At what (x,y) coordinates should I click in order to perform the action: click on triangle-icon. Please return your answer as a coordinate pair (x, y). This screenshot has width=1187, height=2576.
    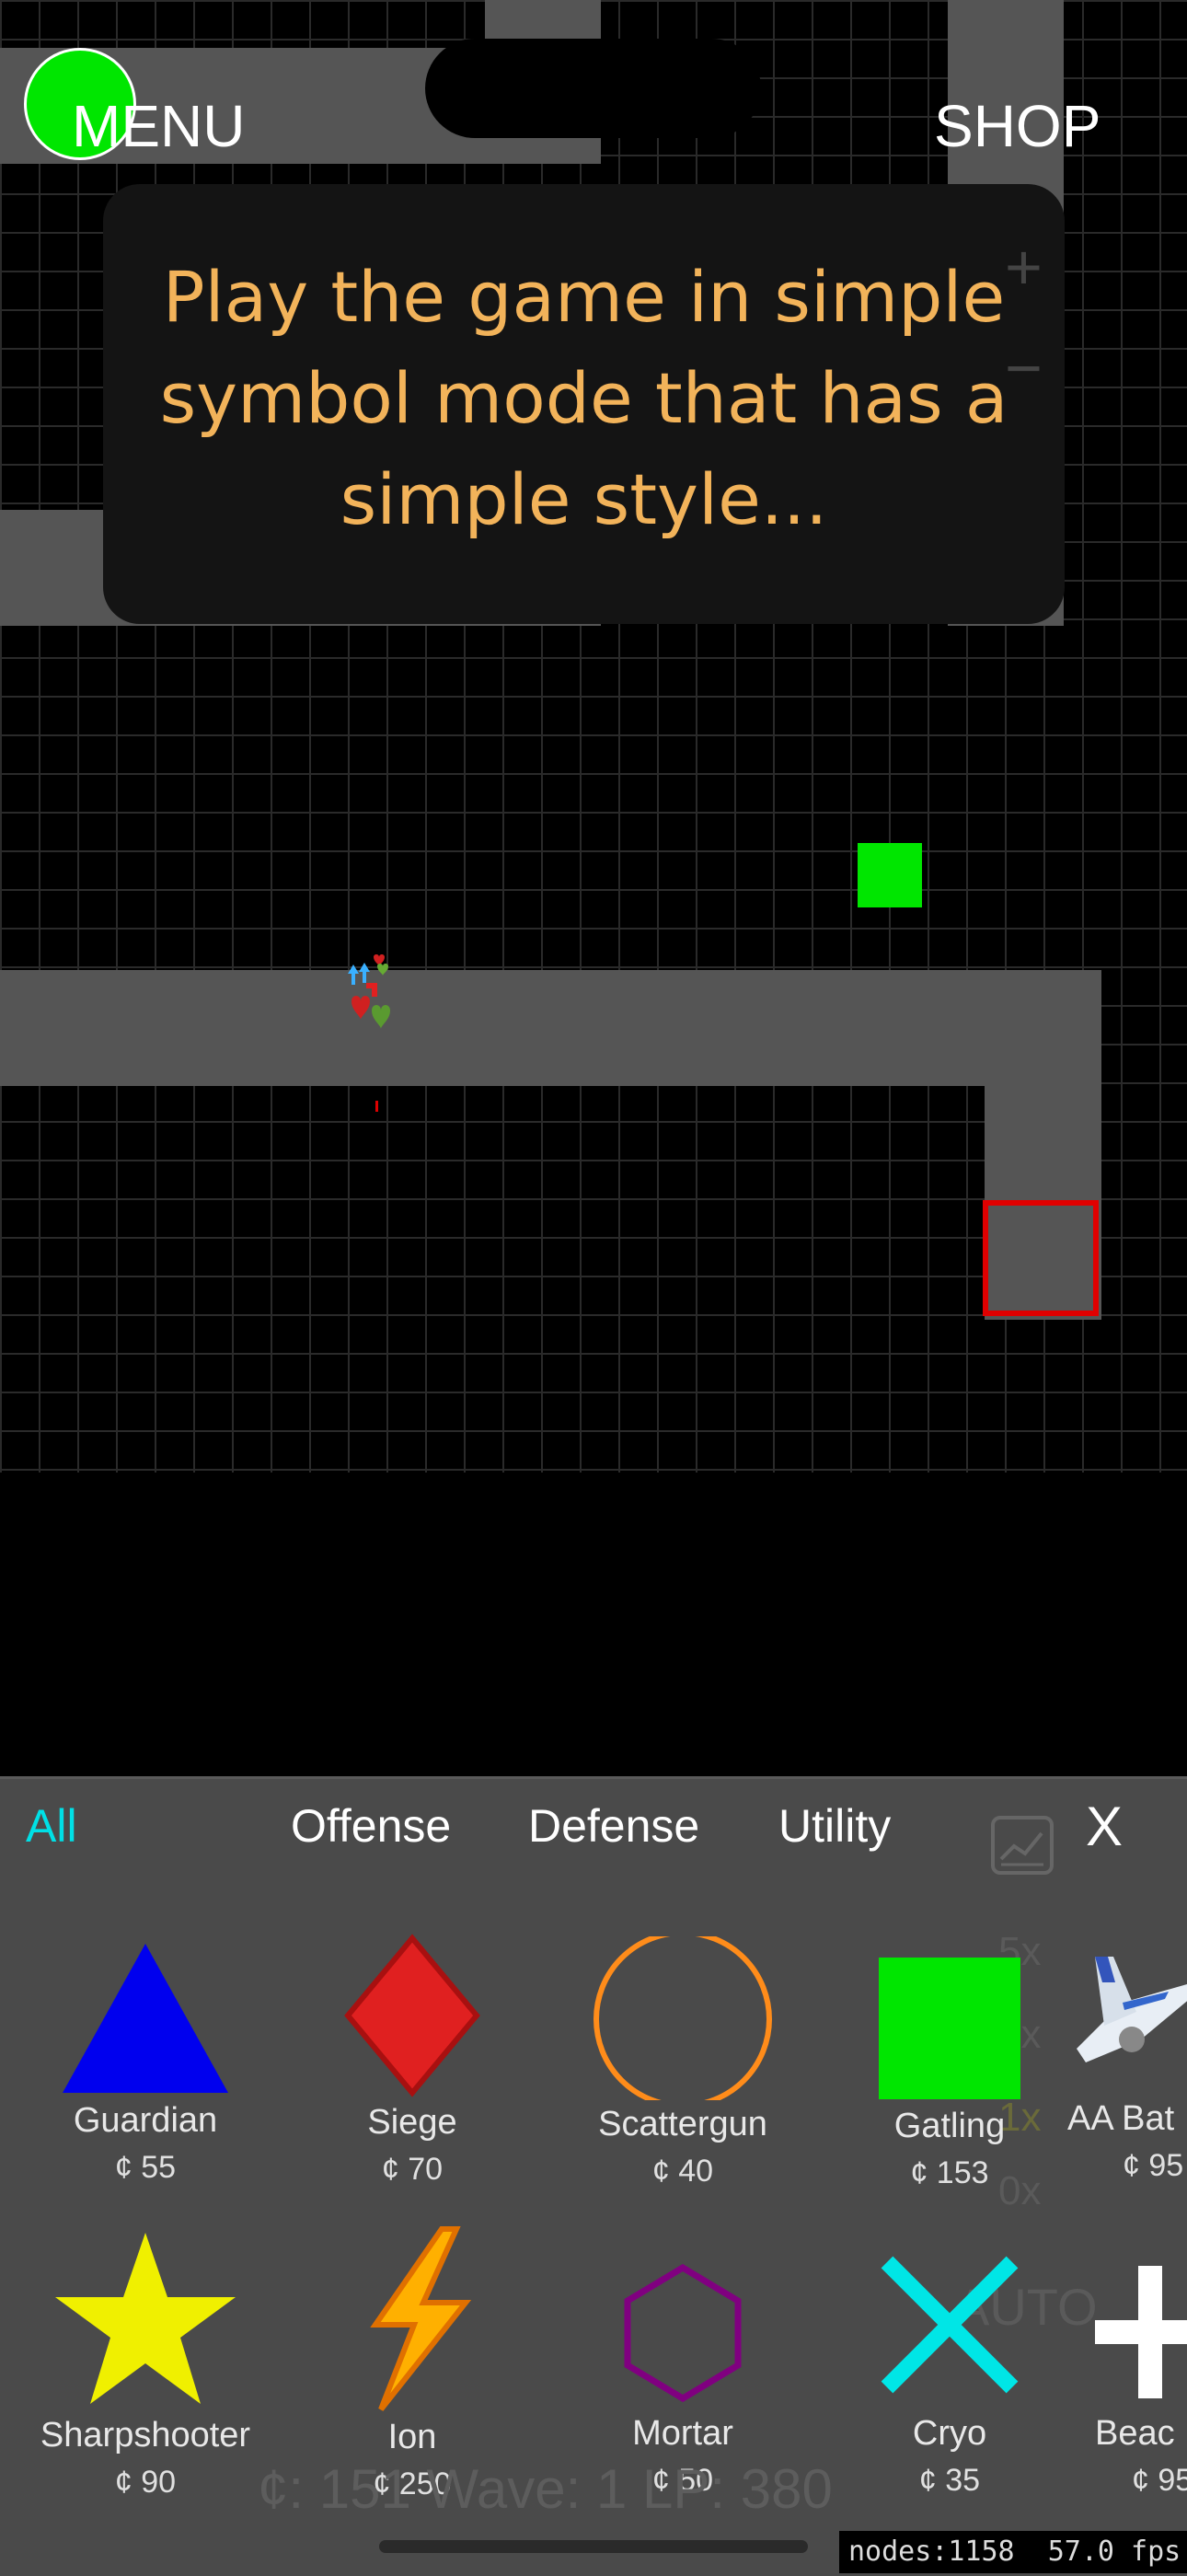
    Looking at the image, I should click on (145, 2018).